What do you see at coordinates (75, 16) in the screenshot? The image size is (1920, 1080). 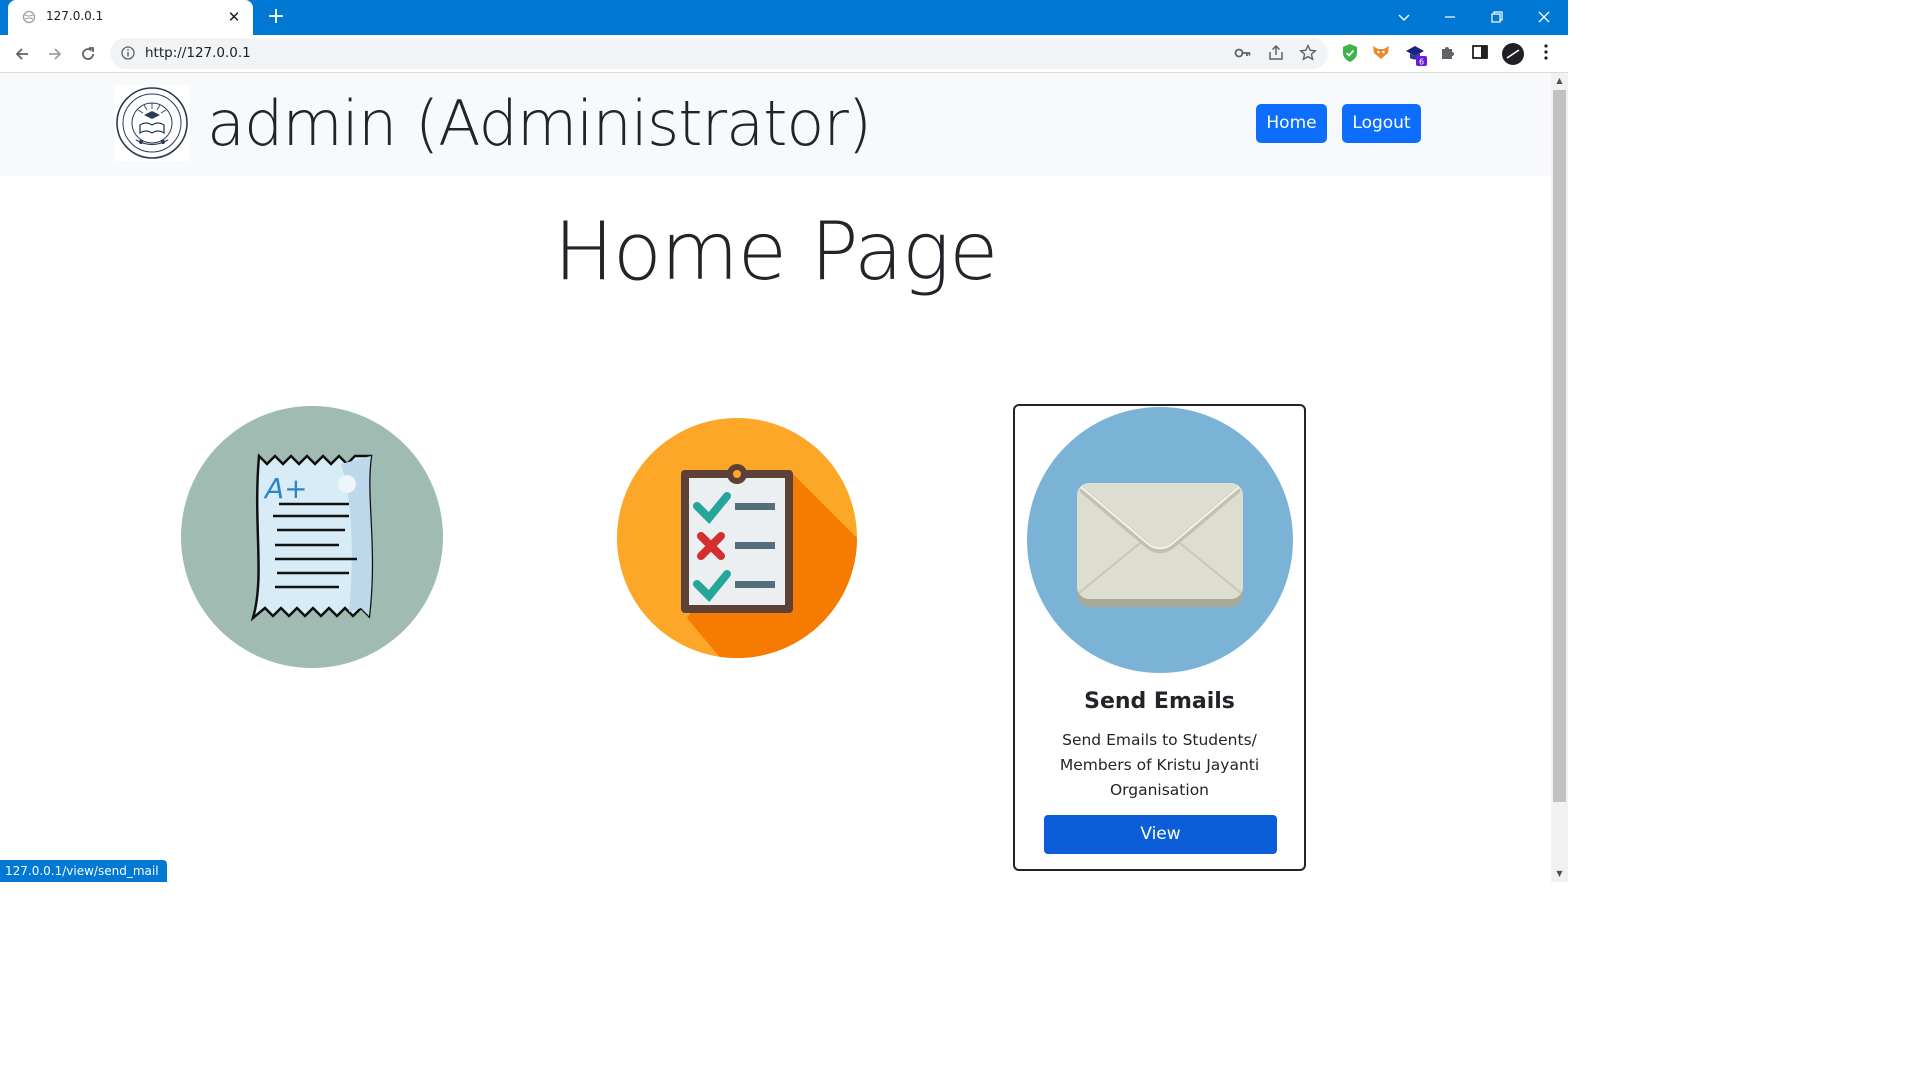 I see `tab-title: 127.0.0.1` at bounding box center [75, 16].